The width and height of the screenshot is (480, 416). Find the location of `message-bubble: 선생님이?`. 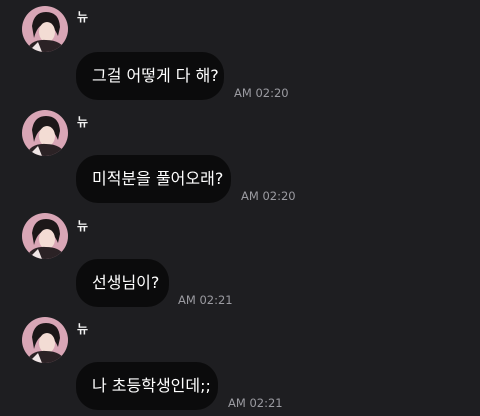

message-bubble: 선생님이? is located at coordinates (122, 283).